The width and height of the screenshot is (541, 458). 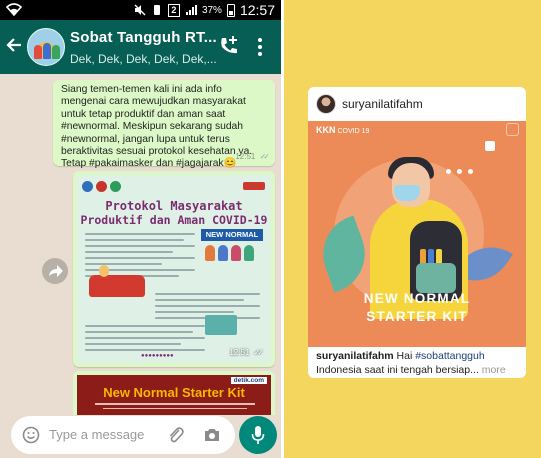 What do you see at coordinates (46, 47) in the screenshot?
I see `group-avatar` at bounding box center [46, 47].